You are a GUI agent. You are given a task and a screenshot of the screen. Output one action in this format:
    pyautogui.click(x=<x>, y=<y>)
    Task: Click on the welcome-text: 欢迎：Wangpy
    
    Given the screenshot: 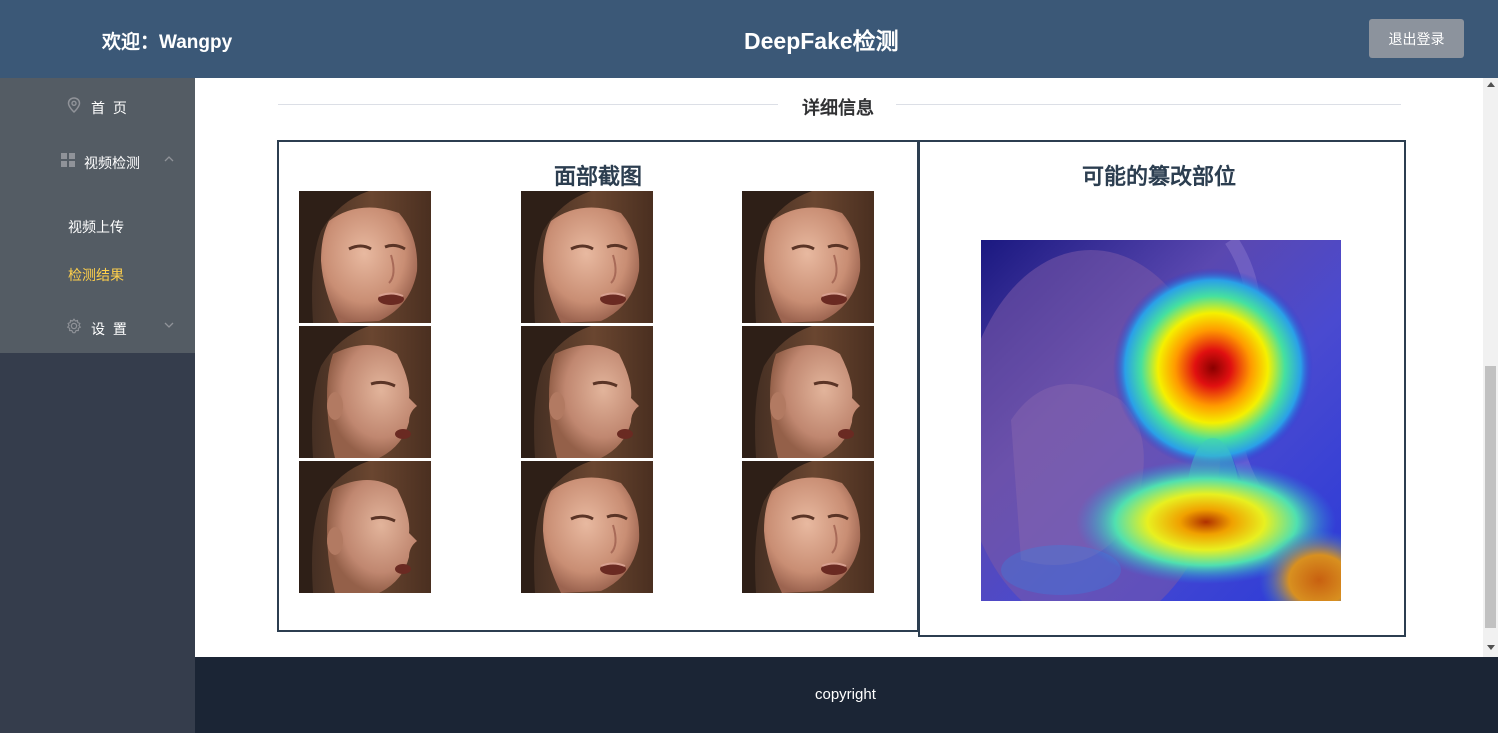 What is the action you would take?
    pyautogui.click(x=167, y=42)
    